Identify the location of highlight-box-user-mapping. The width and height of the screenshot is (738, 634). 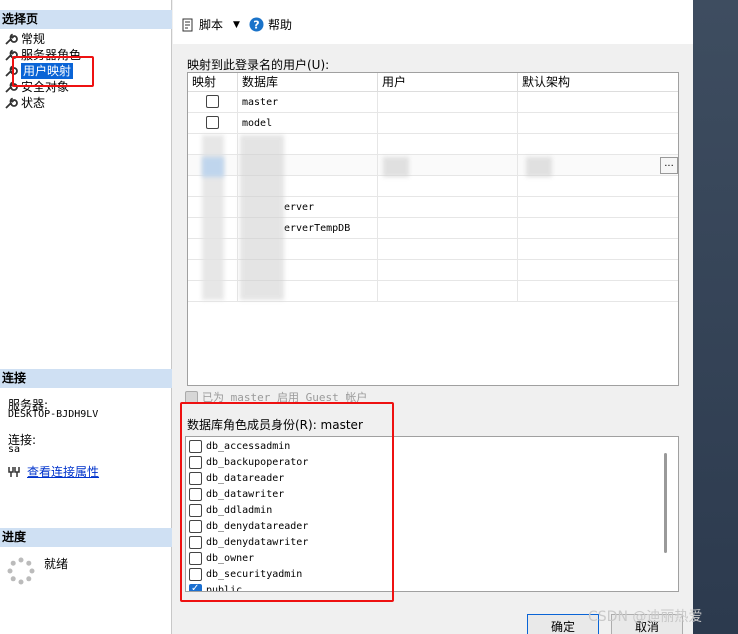
(53, 71).